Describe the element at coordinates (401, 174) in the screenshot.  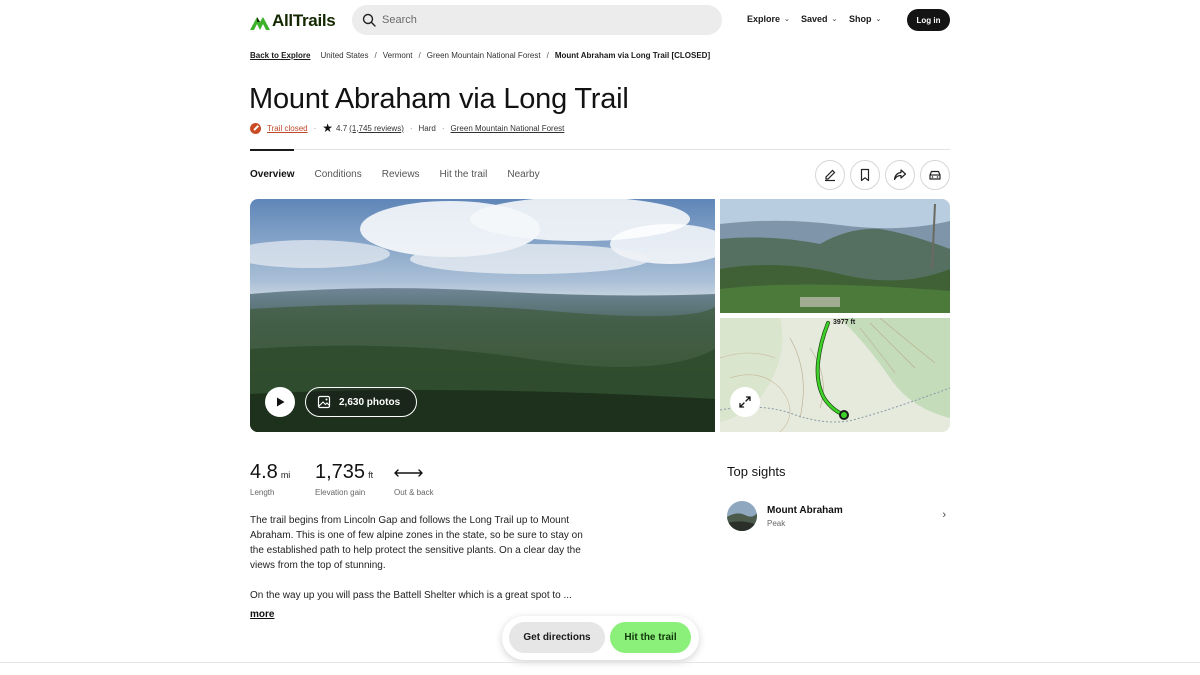
I see `tab-reviews: Reviews` at that location.